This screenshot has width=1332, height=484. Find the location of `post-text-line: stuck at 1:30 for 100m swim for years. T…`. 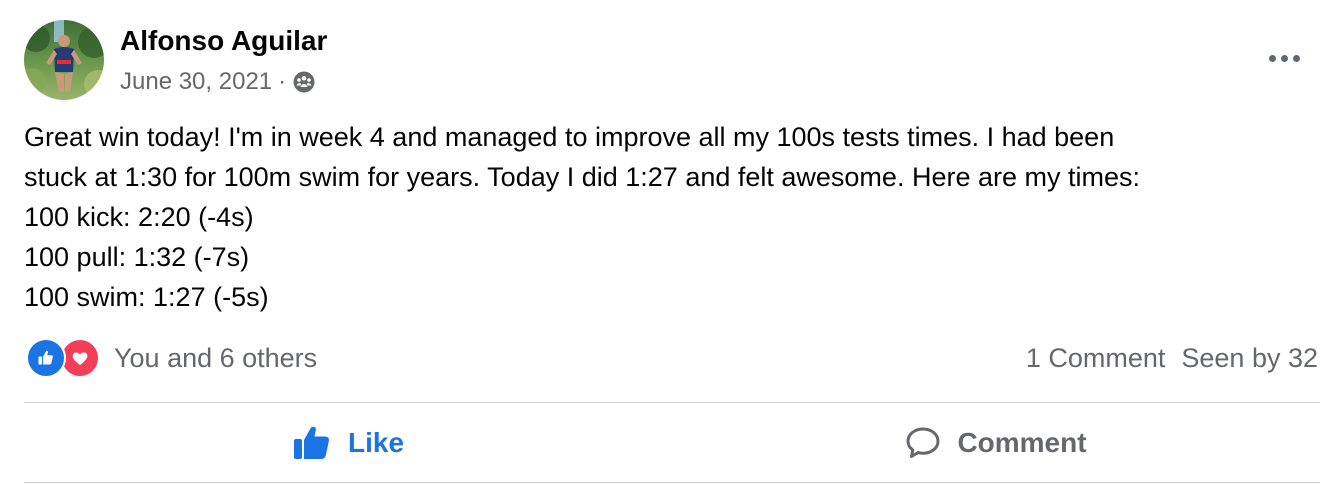

post-text-line: stuck at 1:30 for 100m swim for years. T… is located at coordinates (582, 177).